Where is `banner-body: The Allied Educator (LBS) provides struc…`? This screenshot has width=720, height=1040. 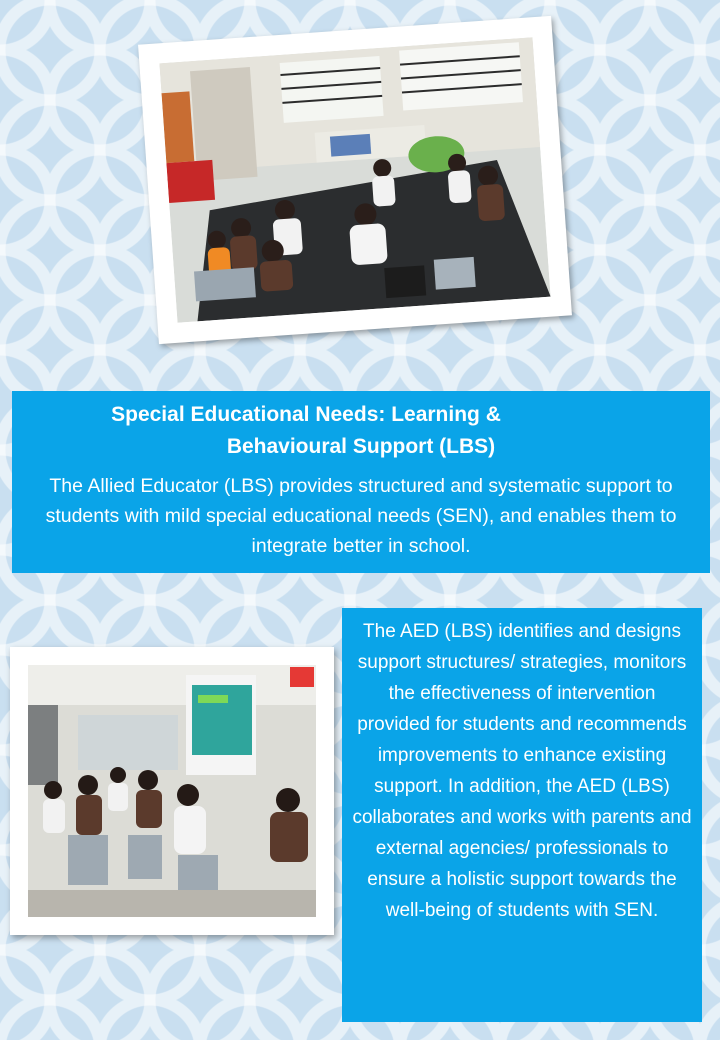 banner-body: The Allied Educator (LBS) provides struc… is located at coordinates (361, 516).